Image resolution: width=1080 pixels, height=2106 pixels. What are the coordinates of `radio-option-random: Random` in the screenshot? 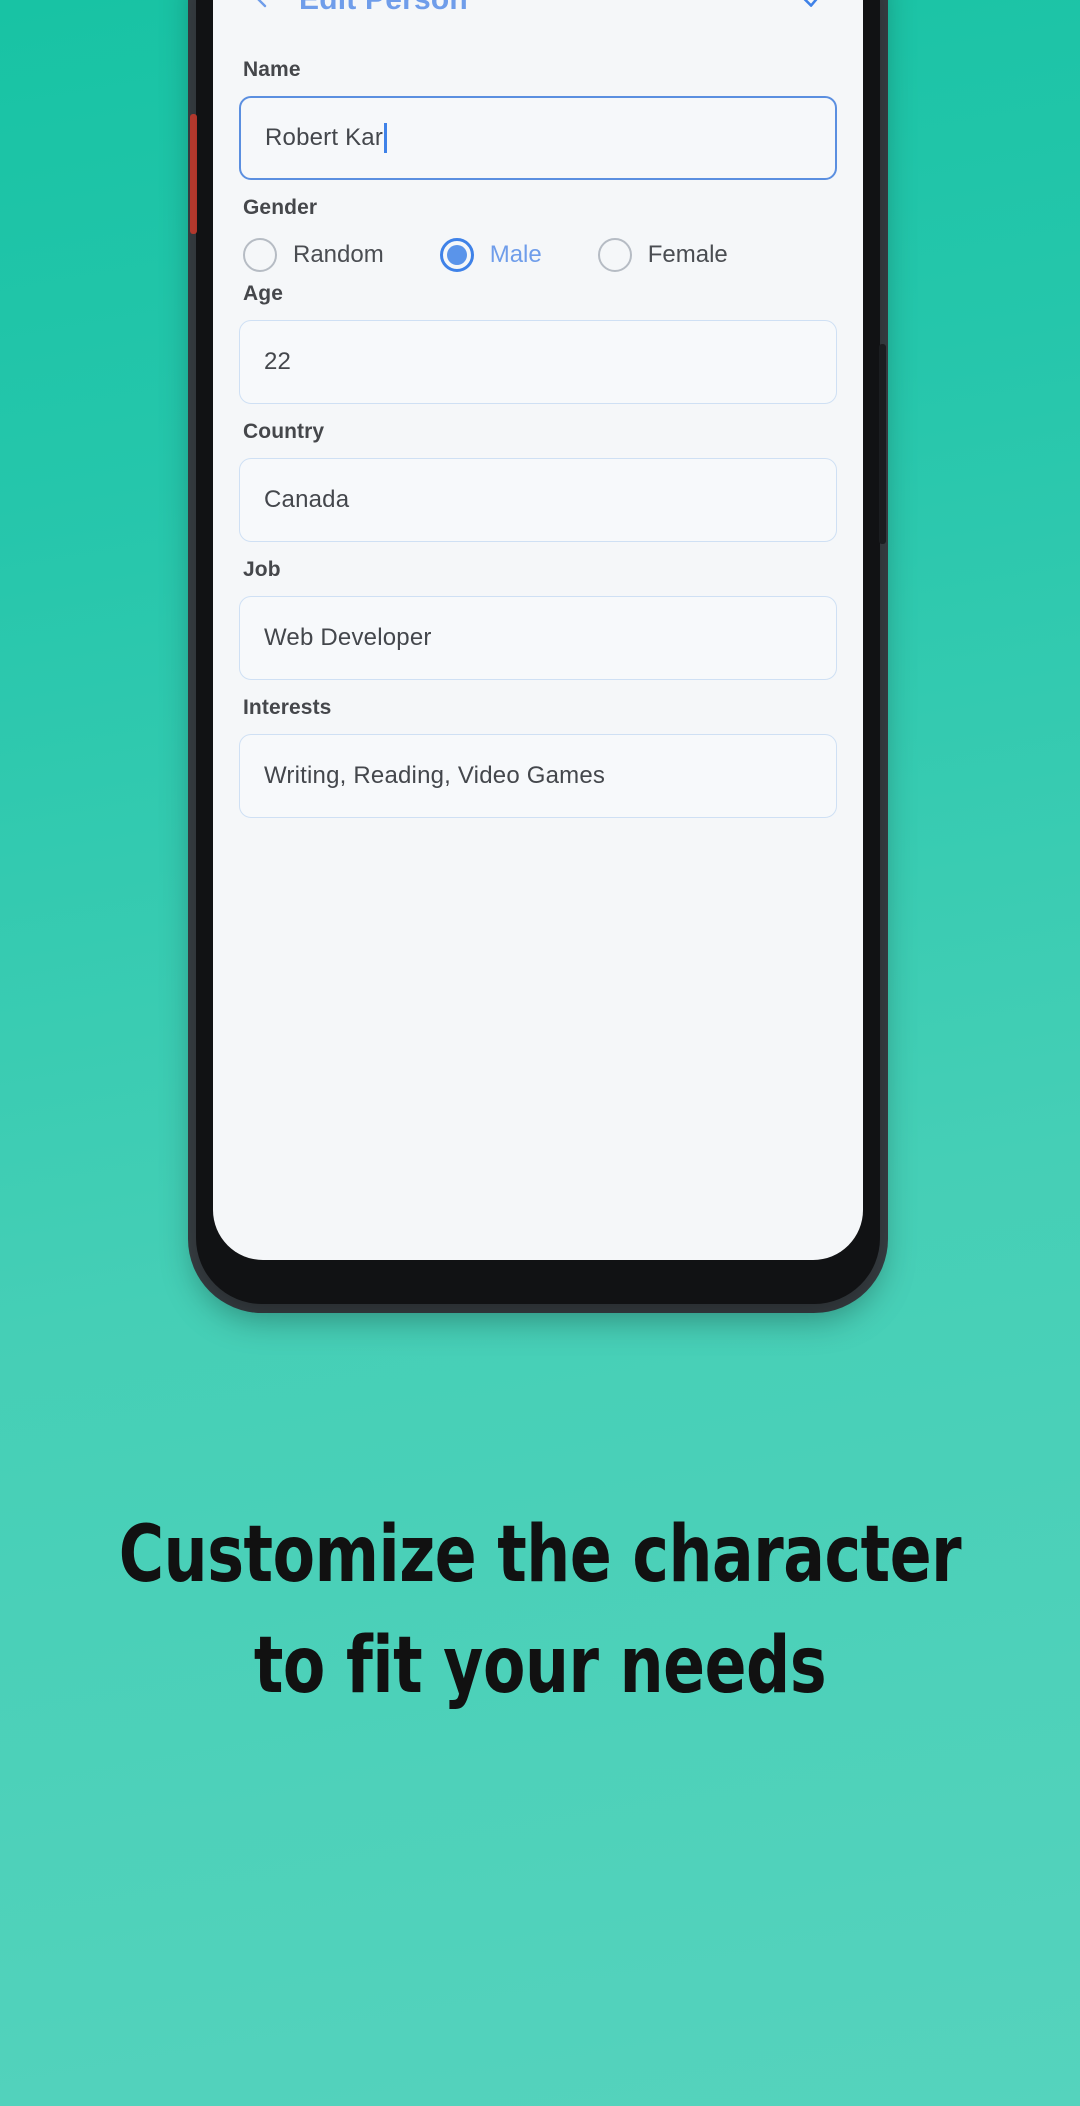 It's located at (313, 255).